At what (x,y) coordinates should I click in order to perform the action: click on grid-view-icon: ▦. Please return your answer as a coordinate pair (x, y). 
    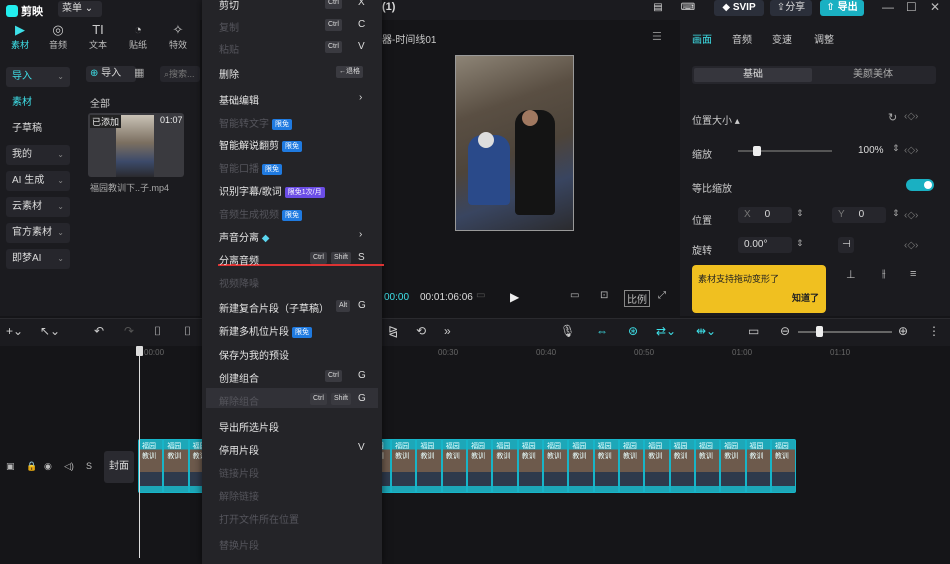
    Looking at the image, I should click on (139, 72).